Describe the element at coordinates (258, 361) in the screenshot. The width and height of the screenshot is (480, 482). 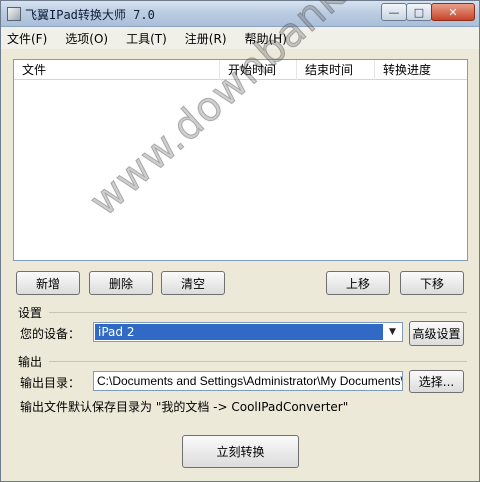
I see `output-divider` at that location.